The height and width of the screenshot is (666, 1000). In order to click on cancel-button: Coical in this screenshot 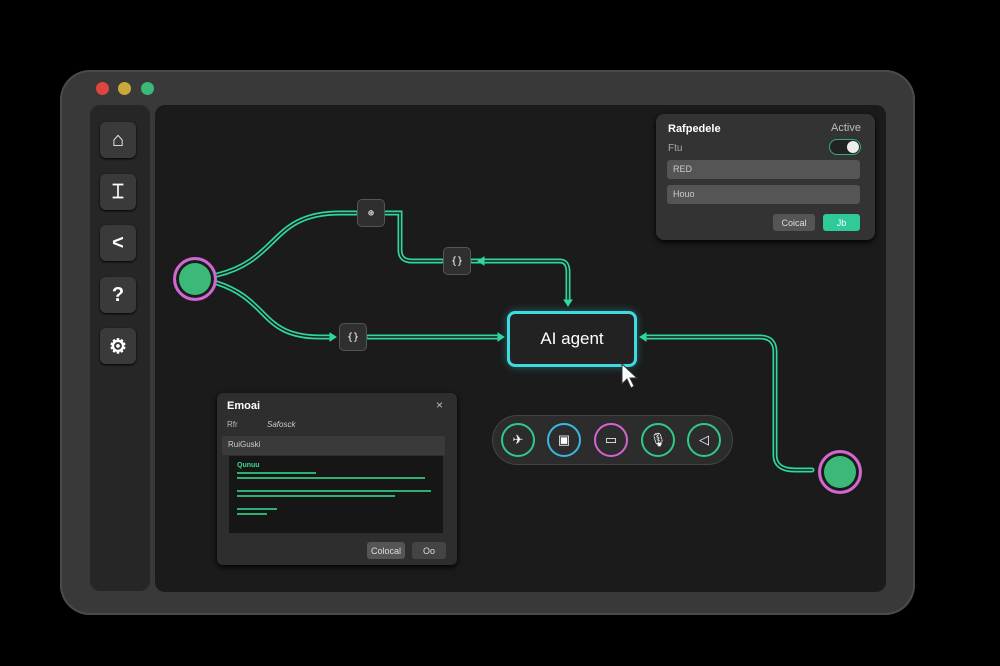, I will do `click(794, 222)`.